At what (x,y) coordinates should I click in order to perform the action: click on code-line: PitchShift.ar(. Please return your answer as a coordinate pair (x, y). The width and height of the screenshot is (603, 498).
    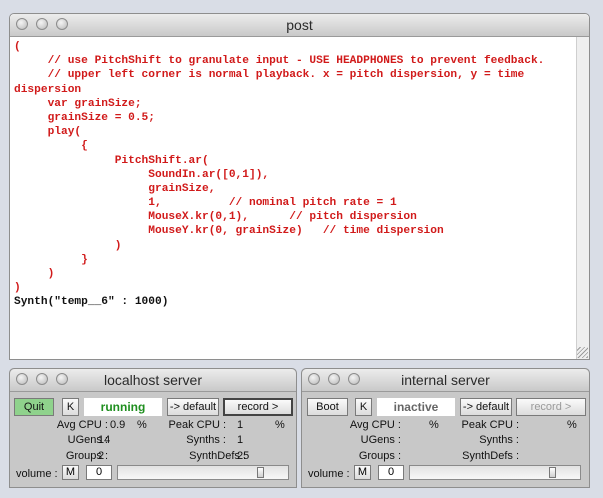
    Looking at the image, I should click on (111, 160).